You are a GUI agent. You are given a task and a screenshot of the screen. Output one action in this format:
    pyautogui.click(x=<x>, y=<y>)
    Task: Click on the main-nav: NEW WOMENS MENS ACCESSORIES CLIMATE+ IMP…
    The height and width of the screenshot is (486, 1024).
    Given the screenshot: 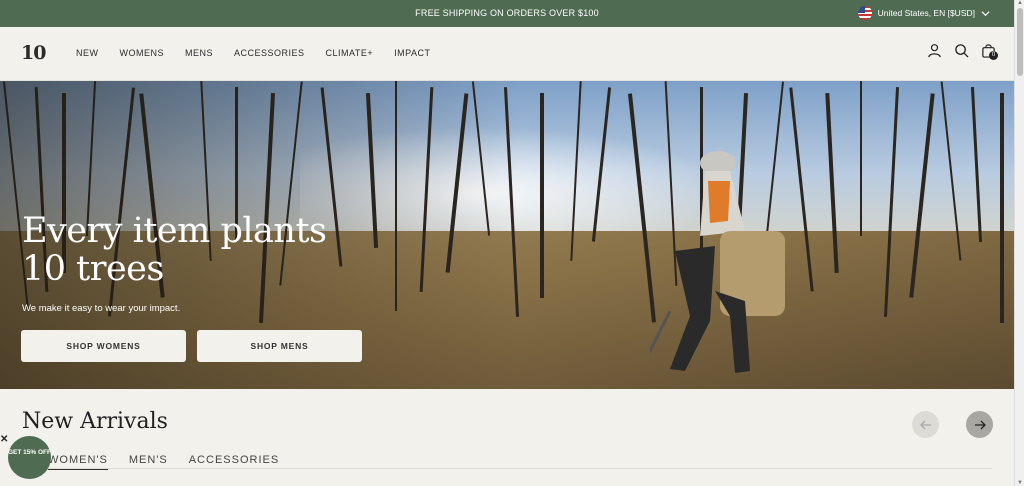 What is the action you would take?
    pyautogui.click(x=253, y=53)
    